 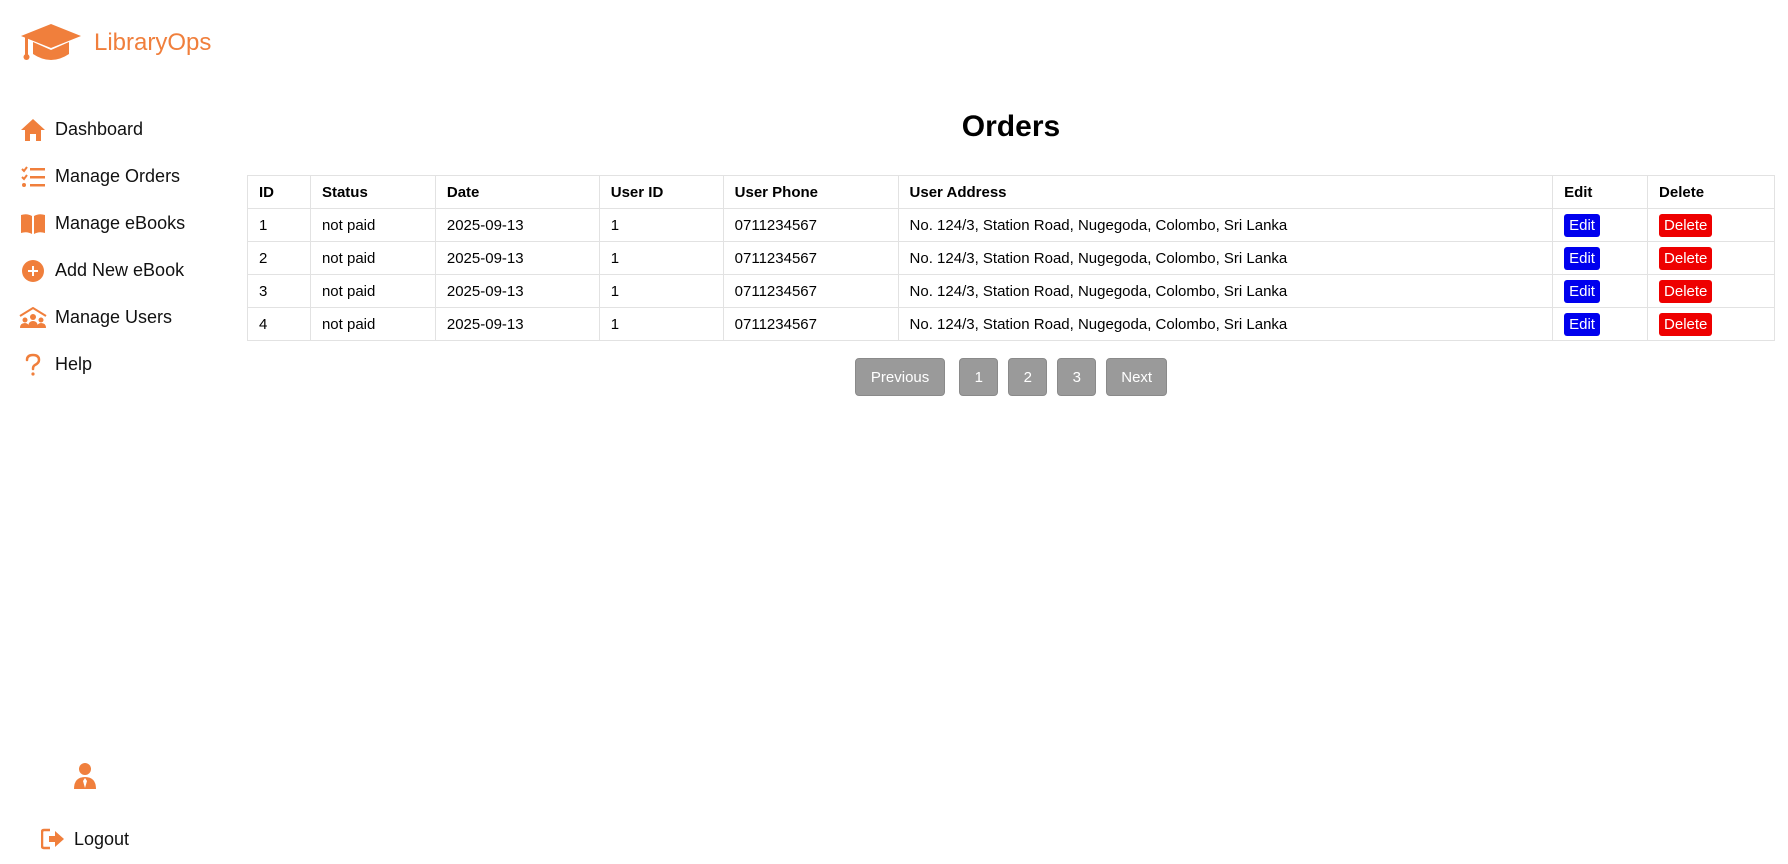 I want to click on sidebar-item-add-new-ebook: Add New eBook, so click(x=101, y=270).